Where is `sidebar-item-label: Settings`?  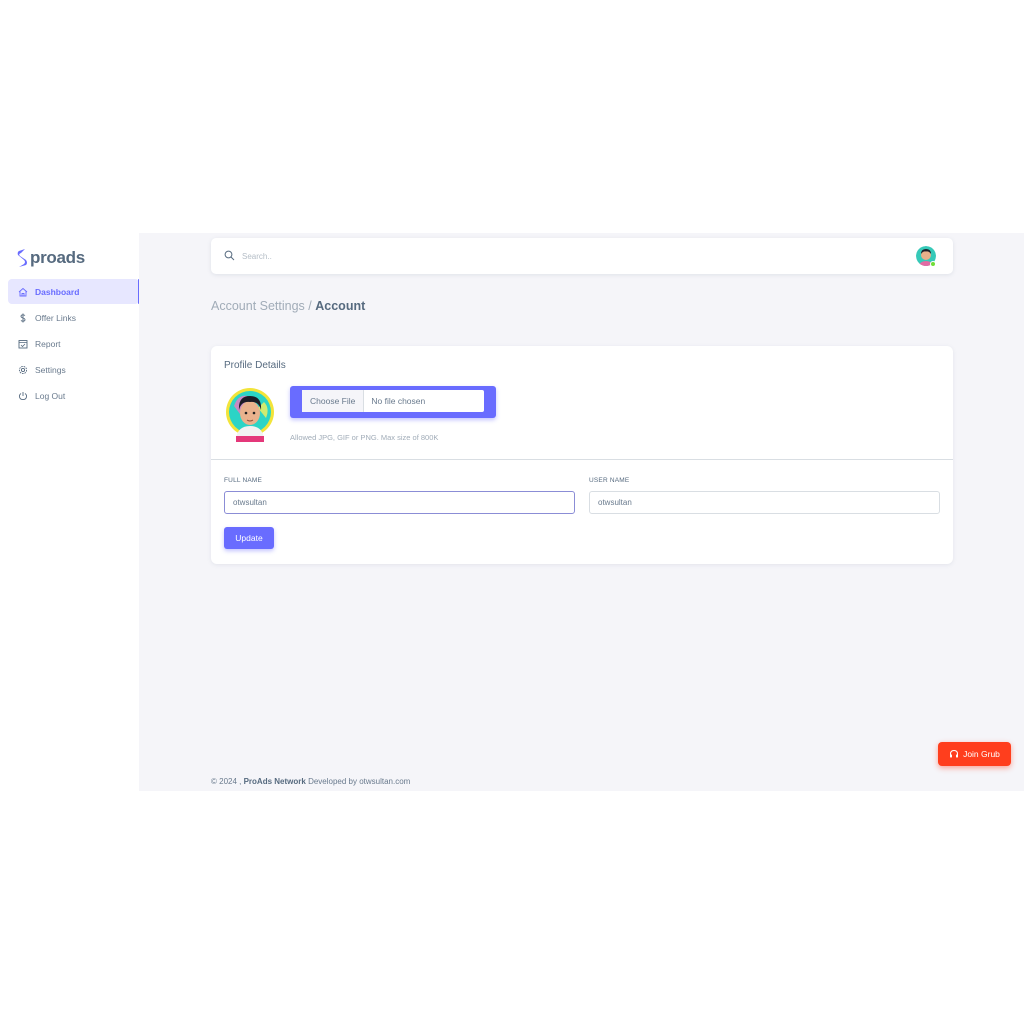 sidebar-item-label: Settings is located at coordinates (50, 370).